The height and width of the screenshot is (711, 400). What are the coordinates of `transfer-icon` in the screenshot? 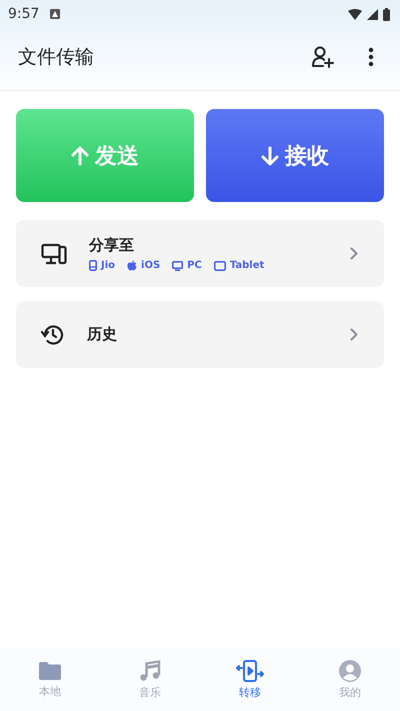 It's located at (250, 671).